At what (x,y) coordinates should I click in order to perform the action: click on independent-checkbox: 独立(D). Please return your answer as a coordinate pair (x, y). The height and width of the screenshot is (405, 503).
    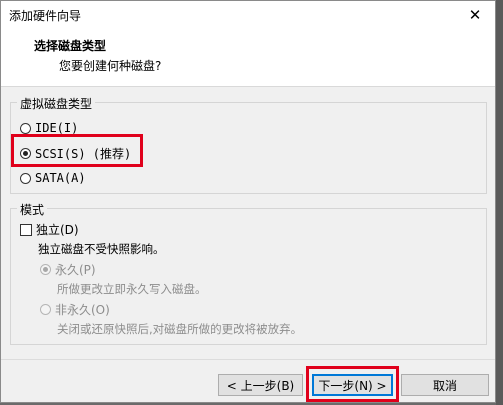
    Looking at the image, I should click on (49, 229).